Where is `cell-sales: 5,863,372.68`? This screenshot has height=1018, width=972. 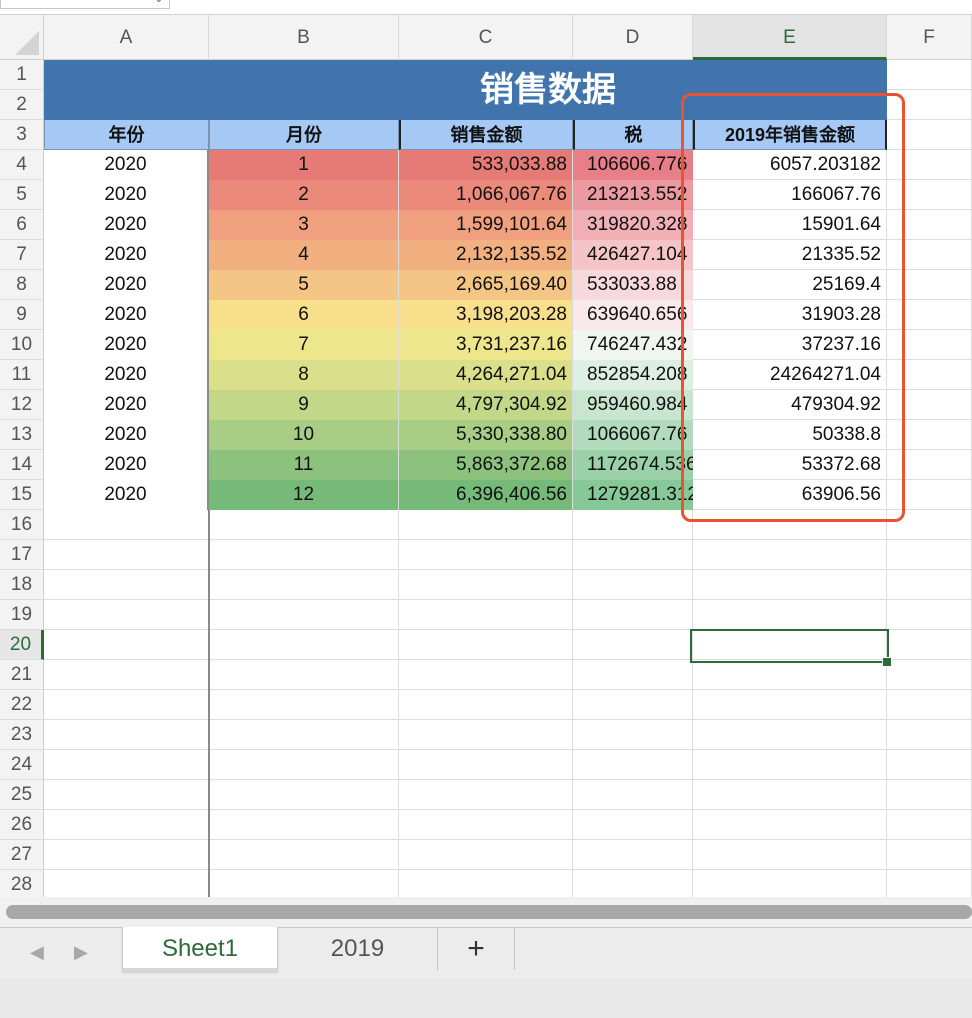 cell-sales: 5,863,372.68 is located at coordinates (486, 465).